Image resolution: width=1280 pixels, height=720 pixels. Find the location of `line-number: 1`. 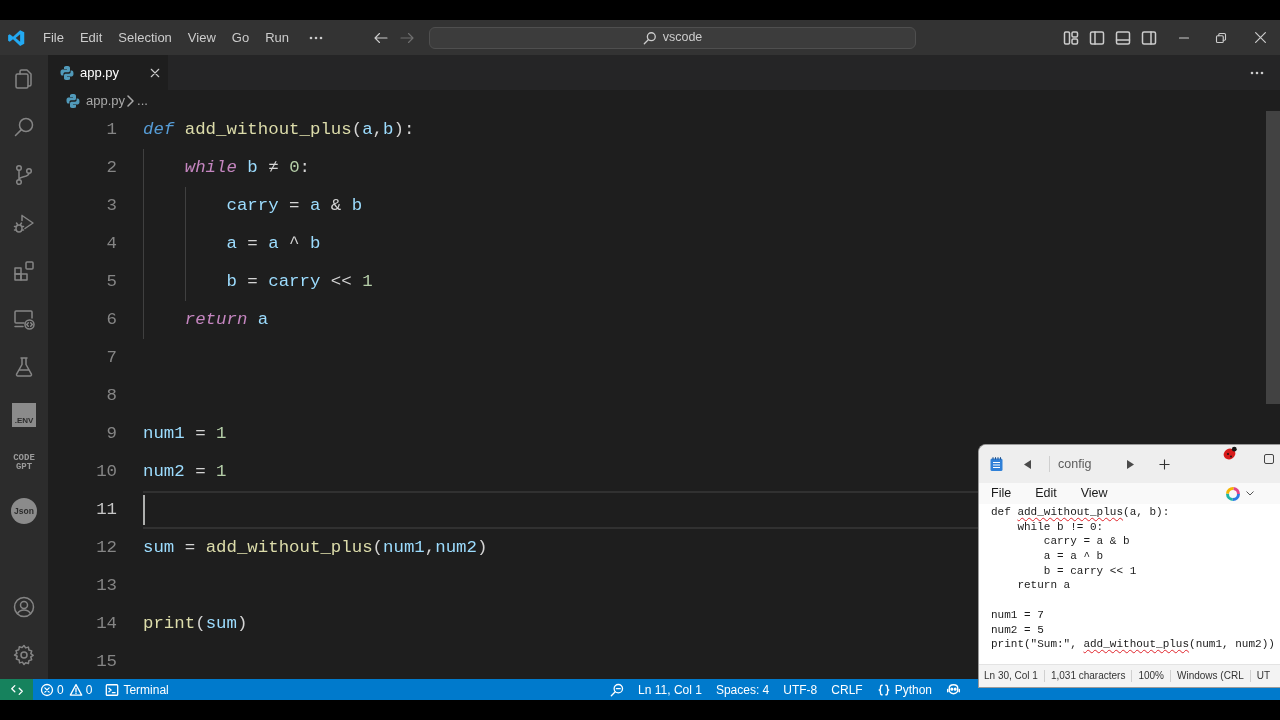

line-number: 1 is located at coordinates (111, 130).